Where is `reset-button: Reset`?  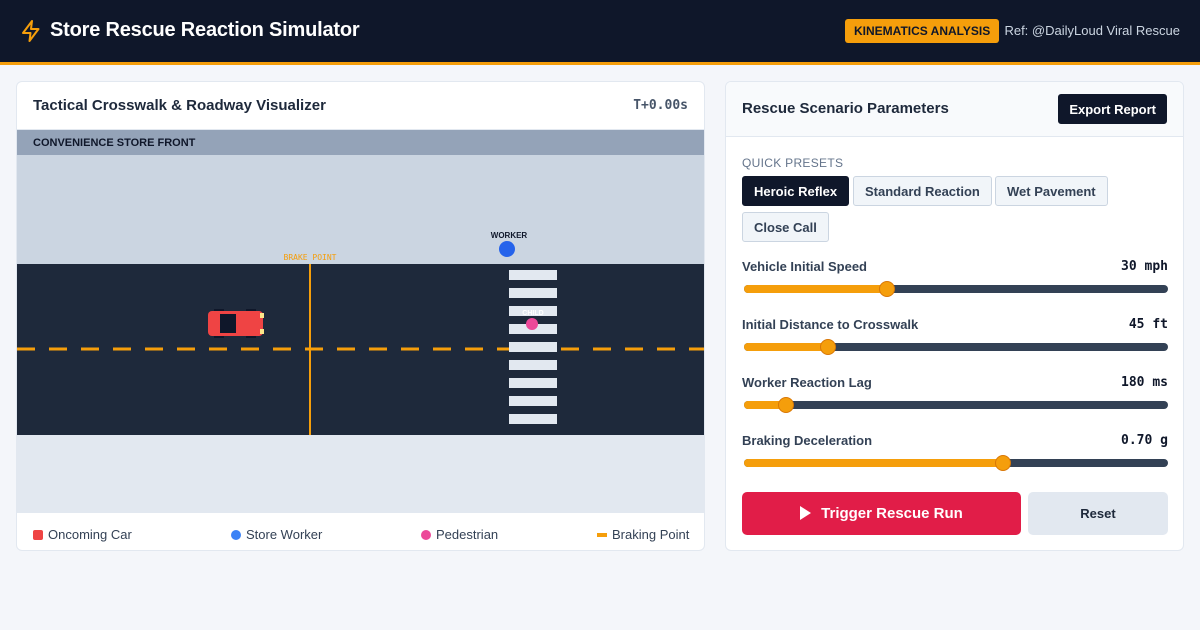 reset-button: Reset is located at coordinates (1098, 513).